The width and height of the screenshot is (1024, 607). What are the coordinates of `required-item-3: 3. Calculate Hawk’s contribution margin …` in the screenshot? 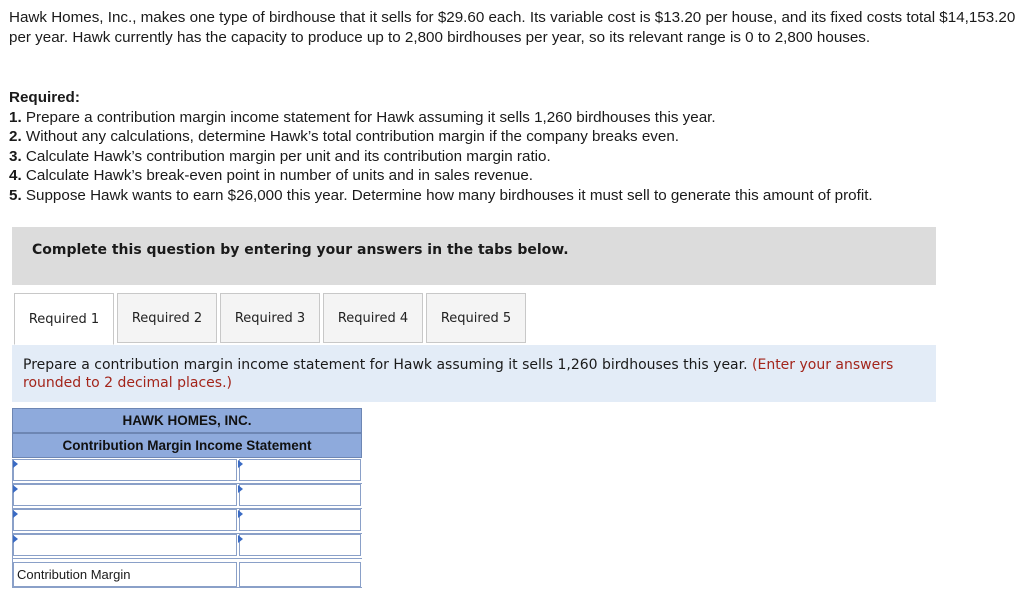 It's located at (514, 157).